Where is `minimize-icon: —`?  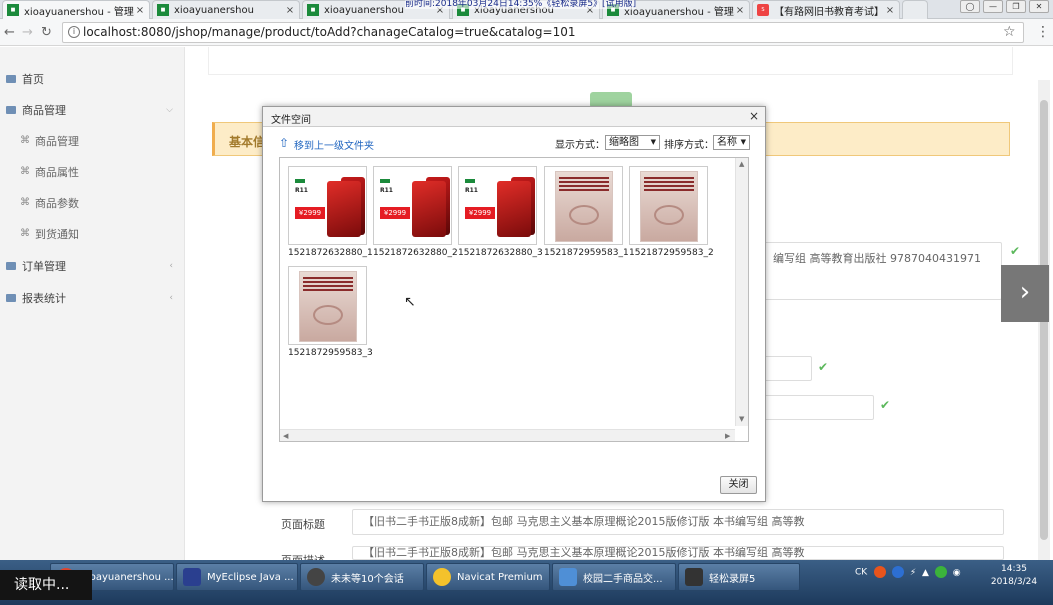 minimize-icon: — is located at coordinates (993, 6).